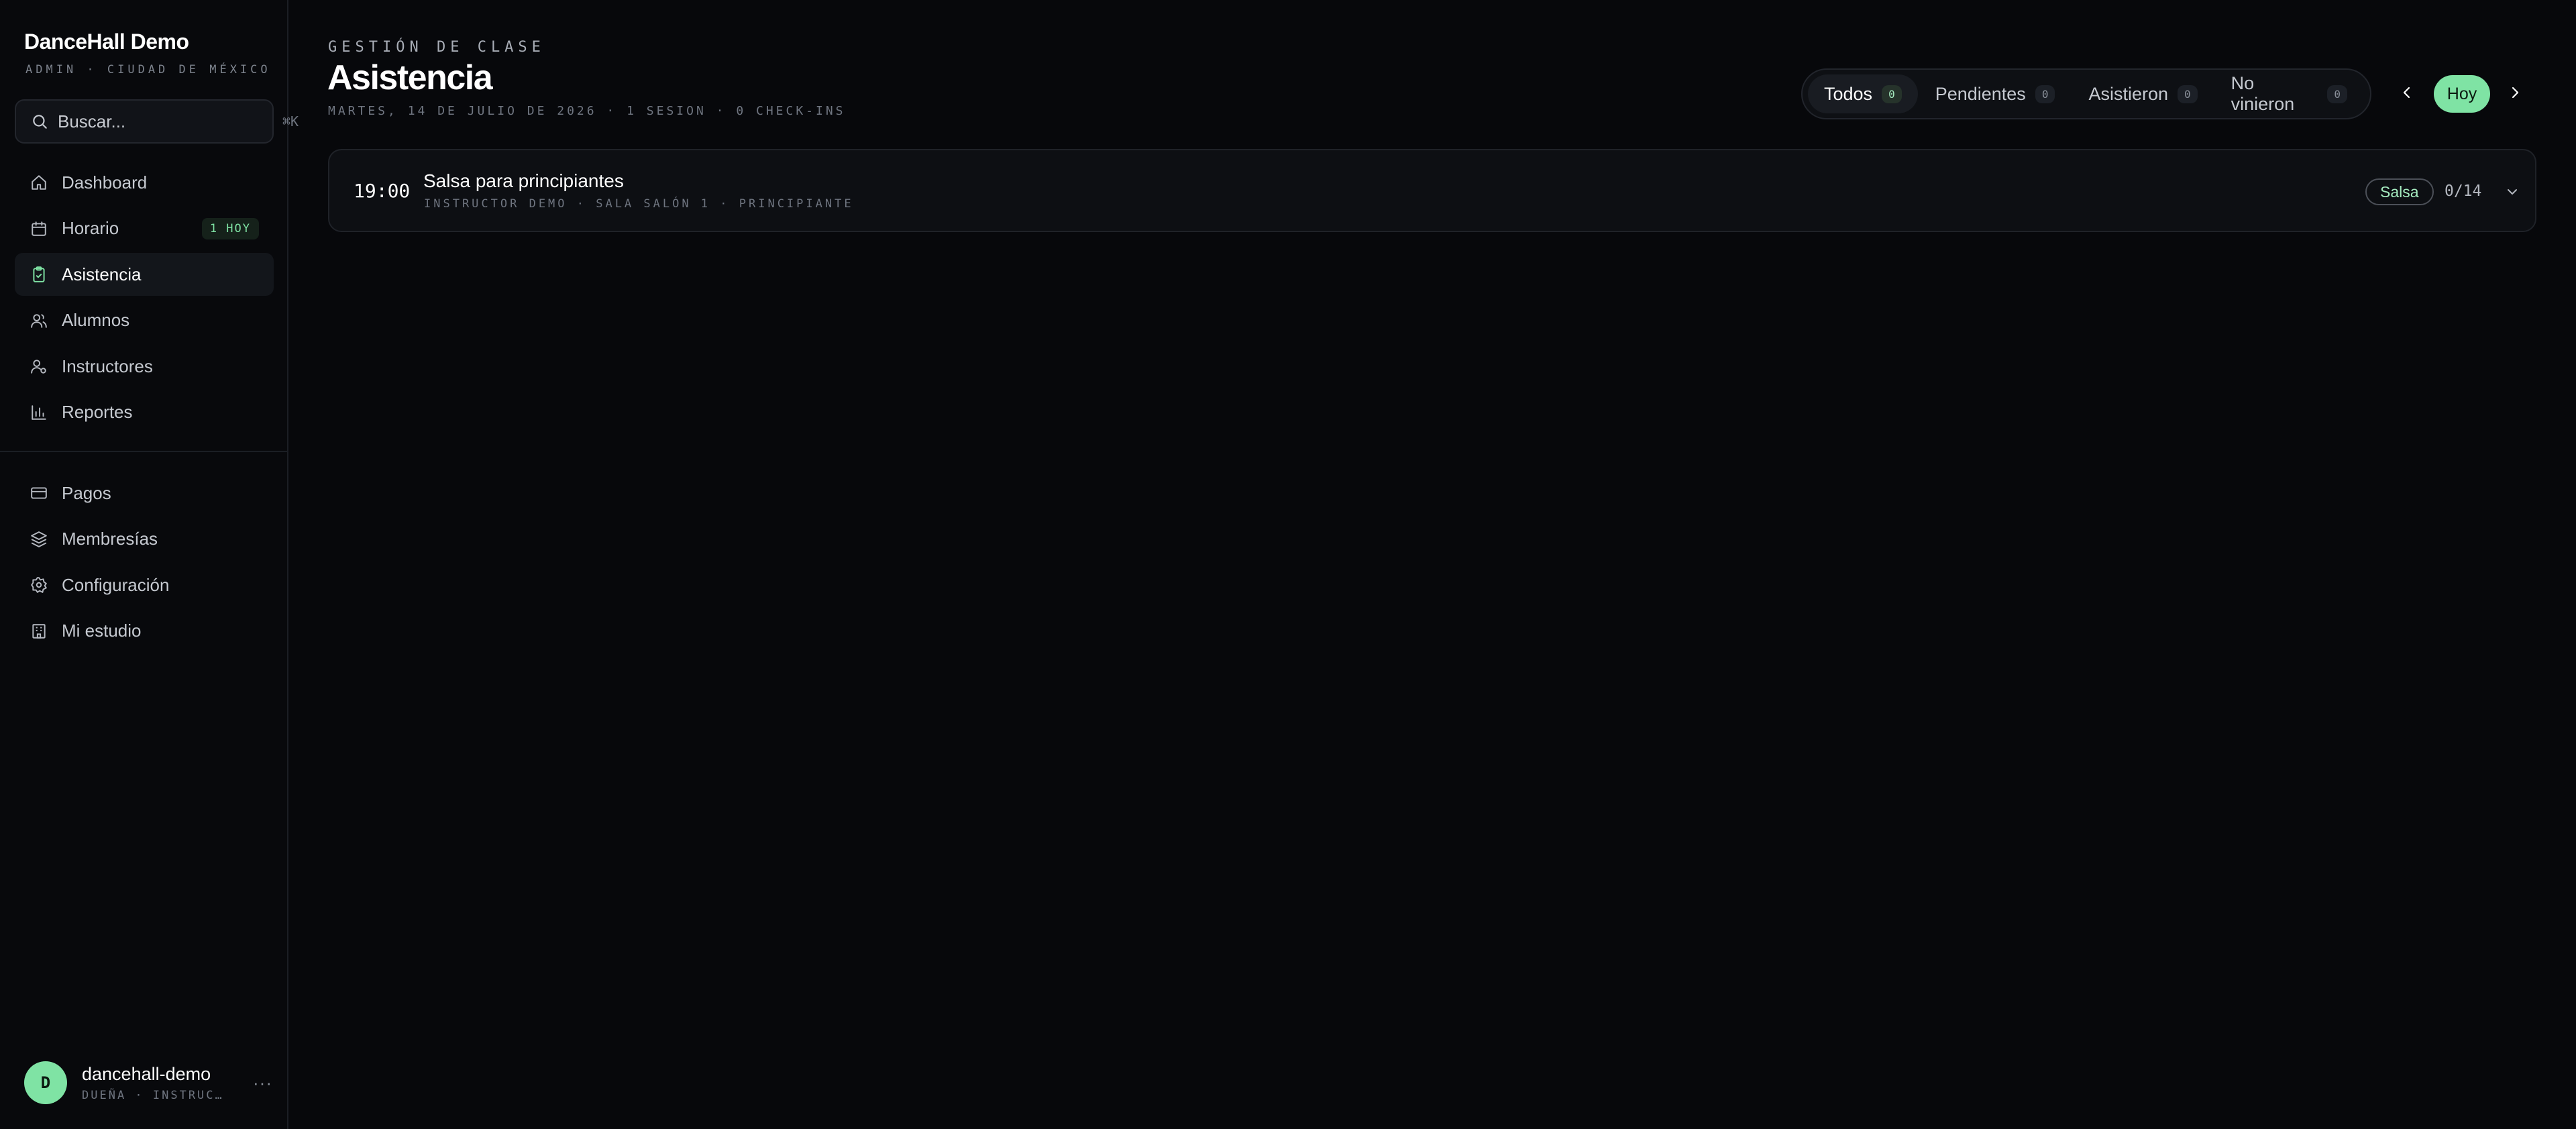  I want to click on filter-label: Asistieron, so click(2128, 94).